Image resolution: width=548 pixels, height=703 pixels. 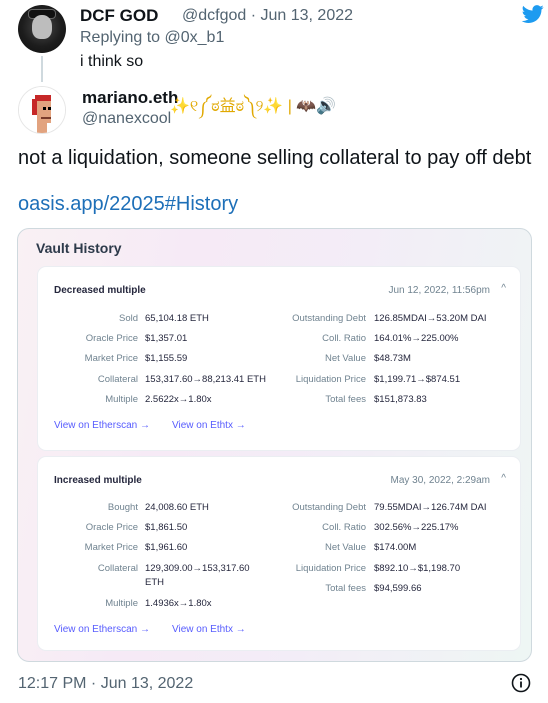 What do you see at coordinates (416, 338) in the screenshot?
I see `entry-value: 164.01%→225.00%` at bounding box center [416, 338].